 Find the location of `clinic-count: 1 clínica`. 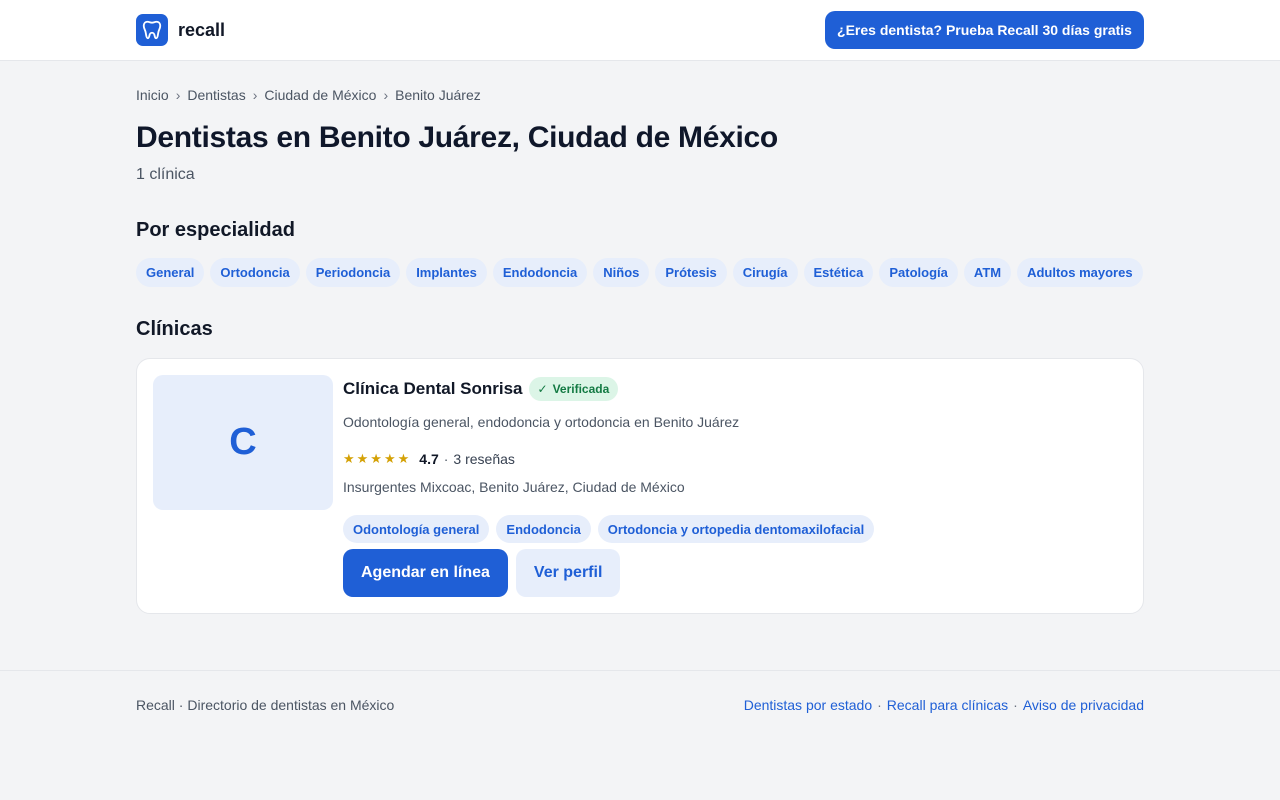

clinic-count: 1 clínica is located at coordinates (165, 174).